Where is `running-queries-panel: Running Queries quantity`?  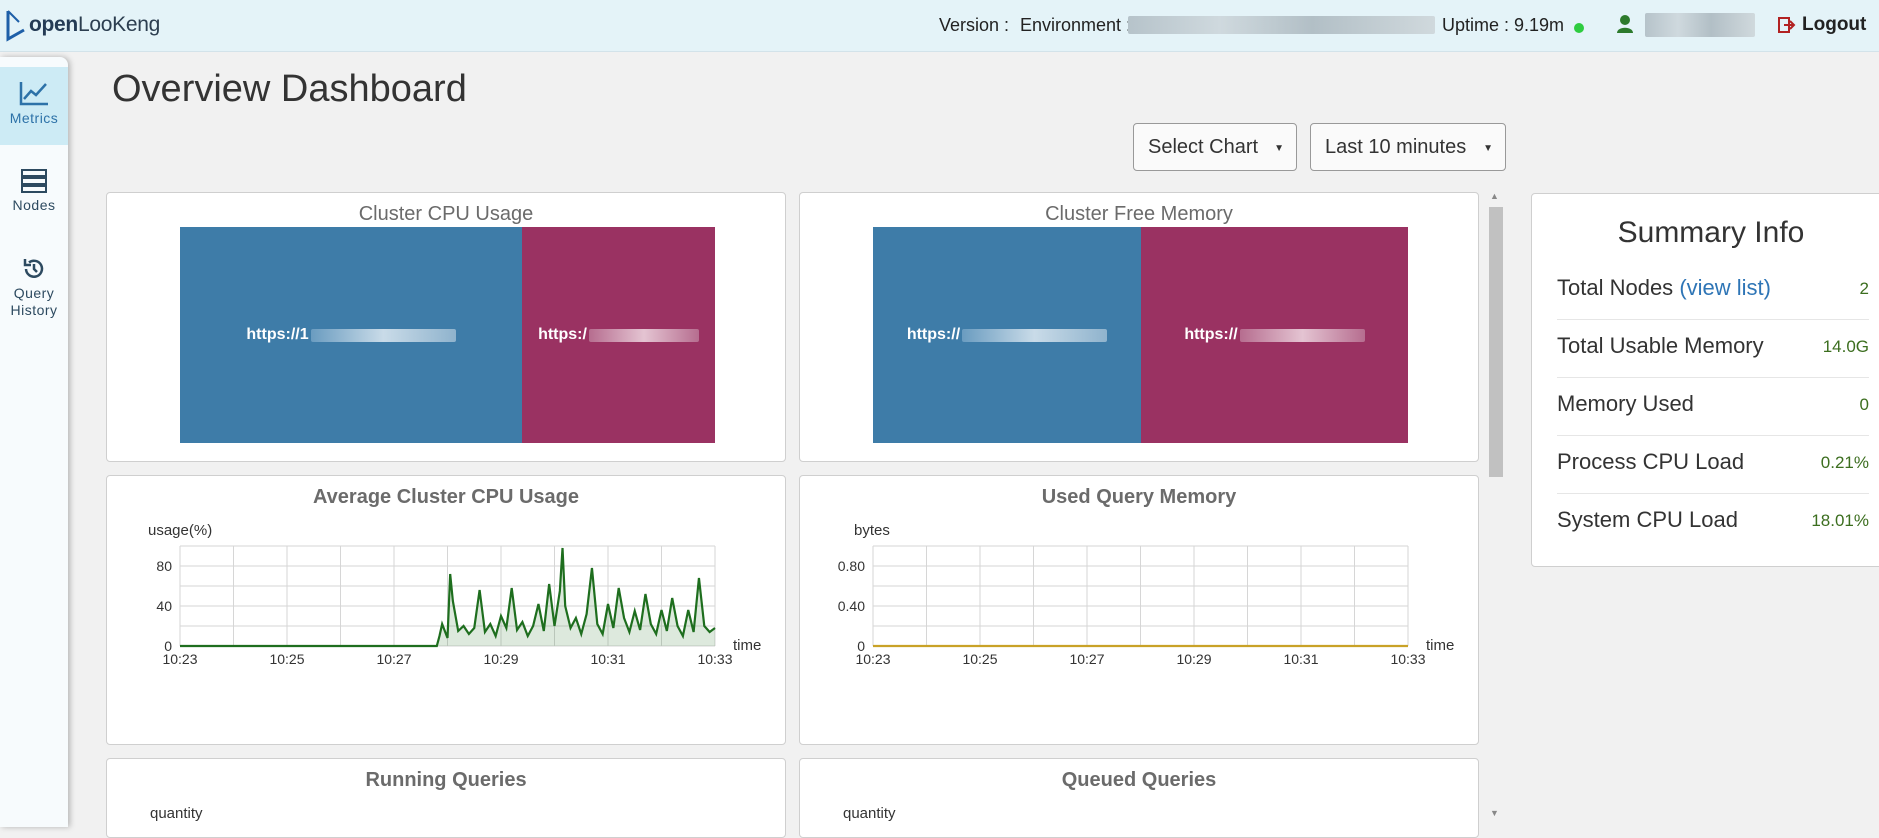
running-queries-panel: Running Queries quantity is located at coordinates (446, 798).